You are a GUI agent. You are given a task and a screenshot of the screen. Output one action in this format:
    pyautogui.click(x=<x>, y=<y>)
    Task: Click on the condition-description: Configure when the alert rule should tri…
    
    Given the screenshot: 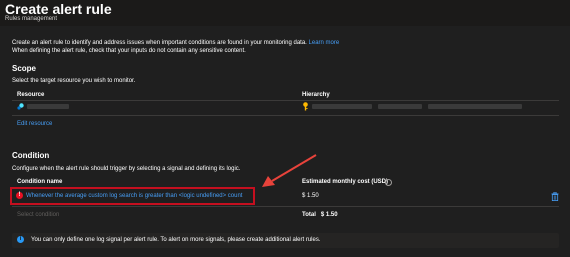 What is the action you would take?
    pyautogui.click(x=126, y=169)
    